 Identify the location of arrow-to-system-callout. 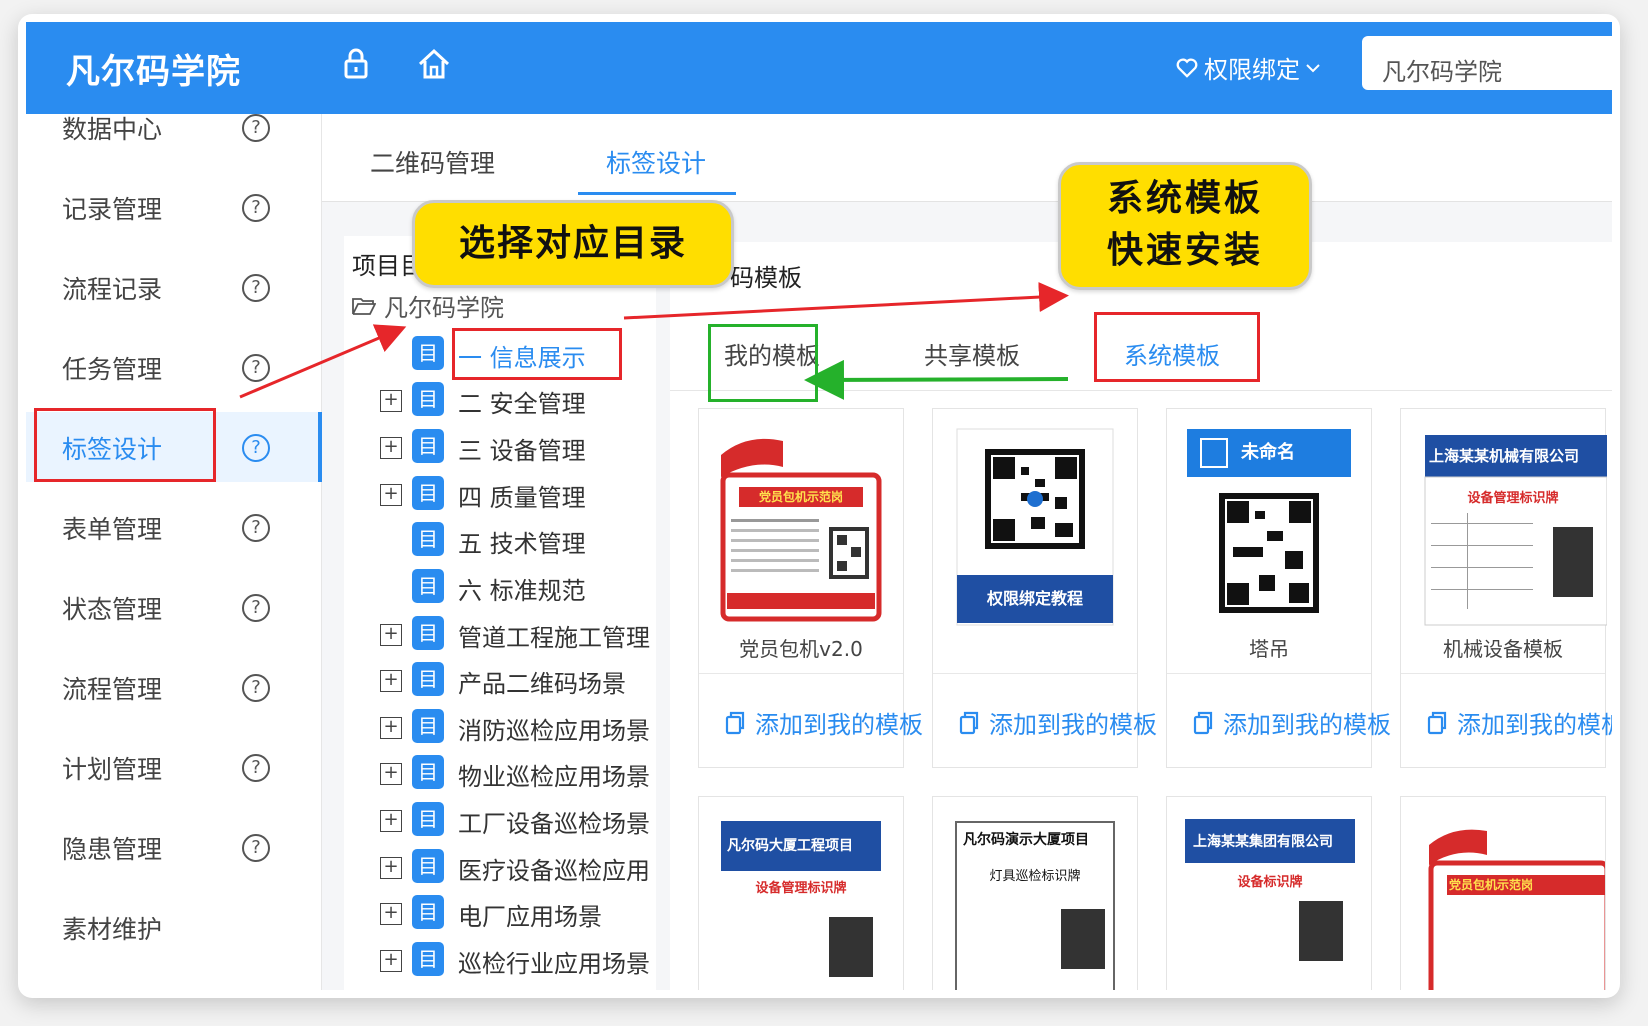
(846, 301).